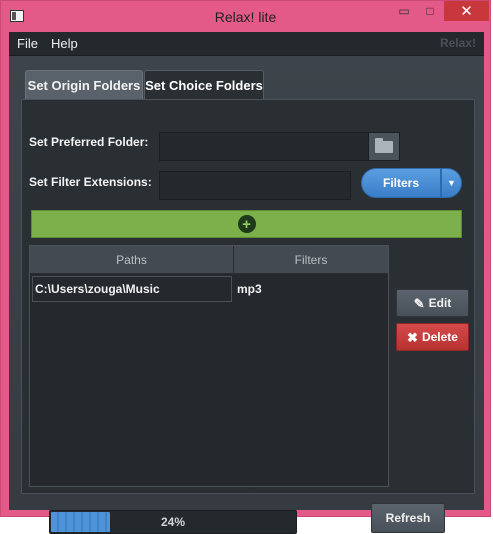 This screenshot has height=534, width=493. I want to click on progress-bar: 24%, so click(173, 522).